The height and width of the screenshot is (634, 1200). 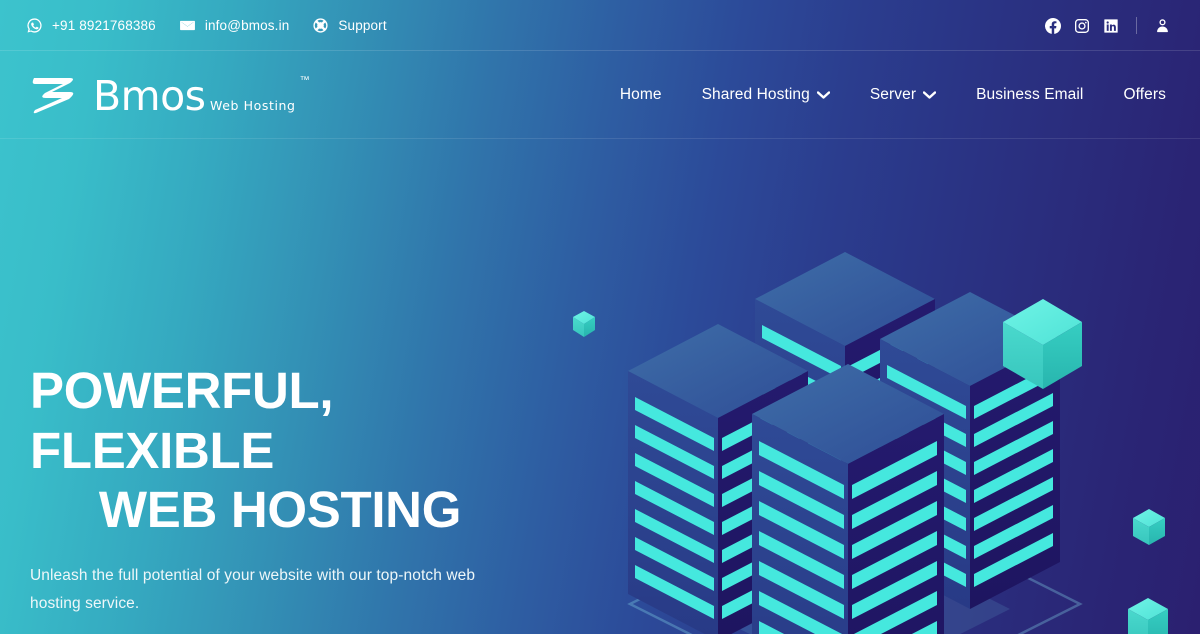 What do you see at coordinates (56, 95) in the screenshot?
I see `bmos-swoosh-logo-icon` at bounding box center [56, 95].